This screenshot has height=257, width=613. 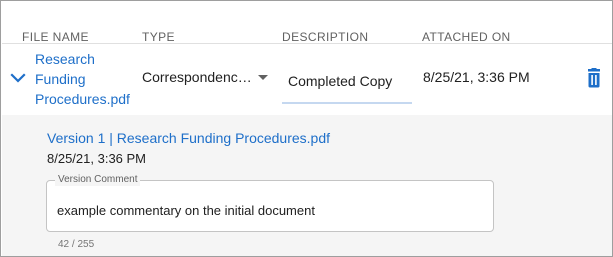 I want to click on chevron-down-icon, so click(x=18, y=78).